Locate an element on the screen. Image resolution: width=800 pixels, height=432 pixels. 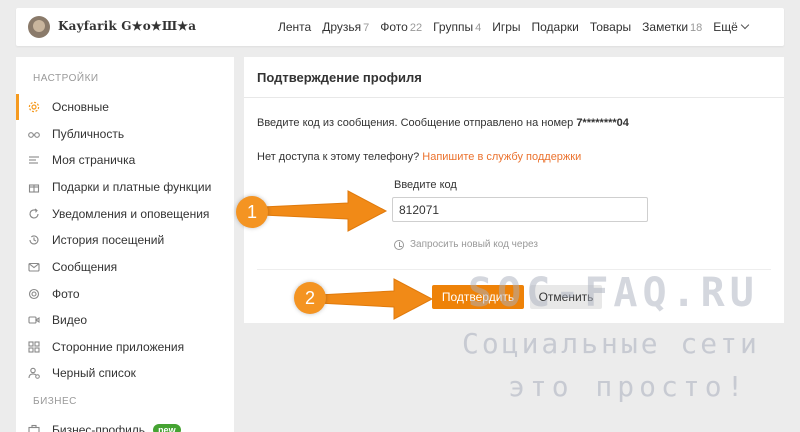
new-badge: new is located at coordinates (167, 428).